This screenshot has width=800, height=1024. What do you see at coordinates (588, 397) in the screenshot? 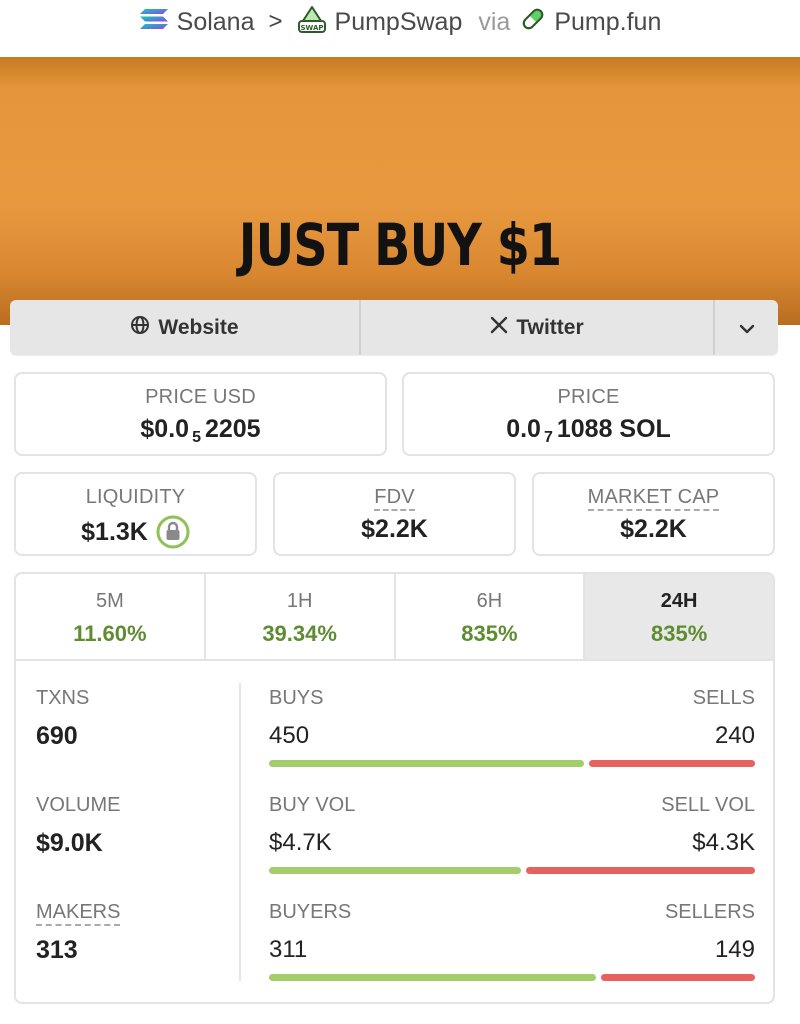
I see `price-native-label: PRICE` at bounding box center [588, 397].